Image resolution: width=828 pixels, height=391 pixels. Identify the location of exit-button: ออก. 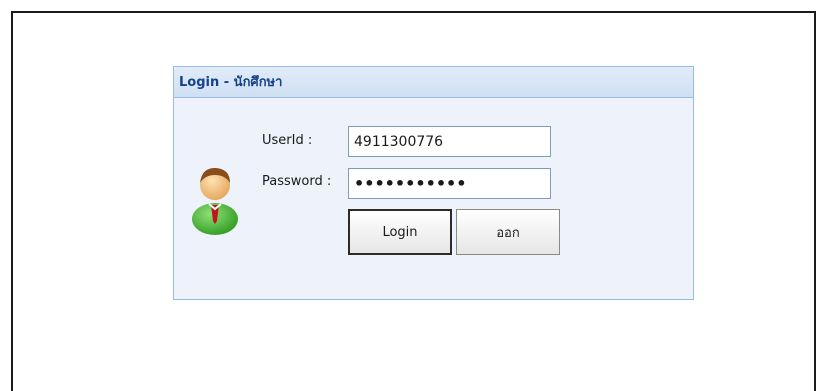
(508, 232).